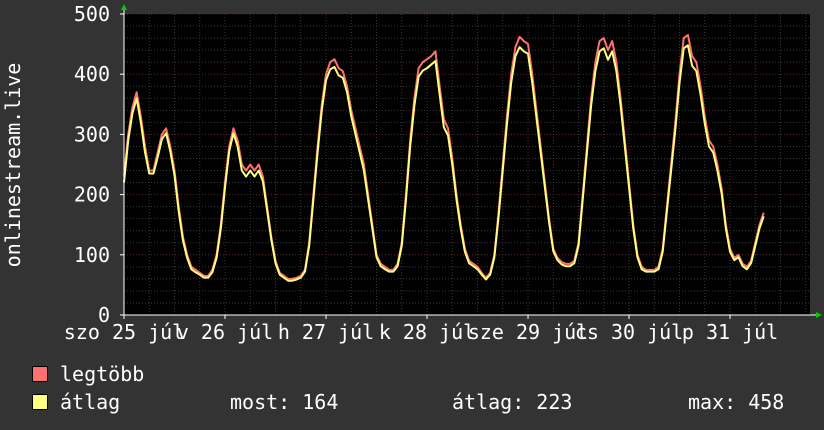 The height and width of the screenshot is (430, 824). Describe the element at coordinates (730, 332) in the screenshot. I see `x-tick-label: p 31 júl` at that location.